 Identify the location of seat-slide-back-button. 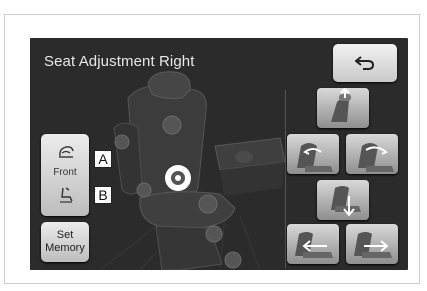
(372, 244).